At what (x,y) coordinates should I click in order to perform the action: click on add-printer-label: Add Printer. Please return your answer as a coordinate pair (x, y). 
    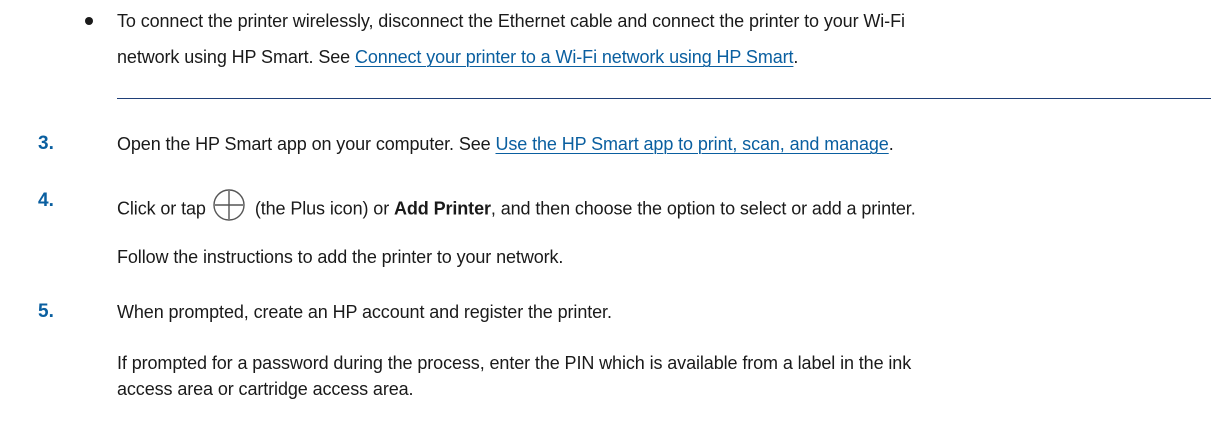
    Looking at the image, I should click on (442, 208).